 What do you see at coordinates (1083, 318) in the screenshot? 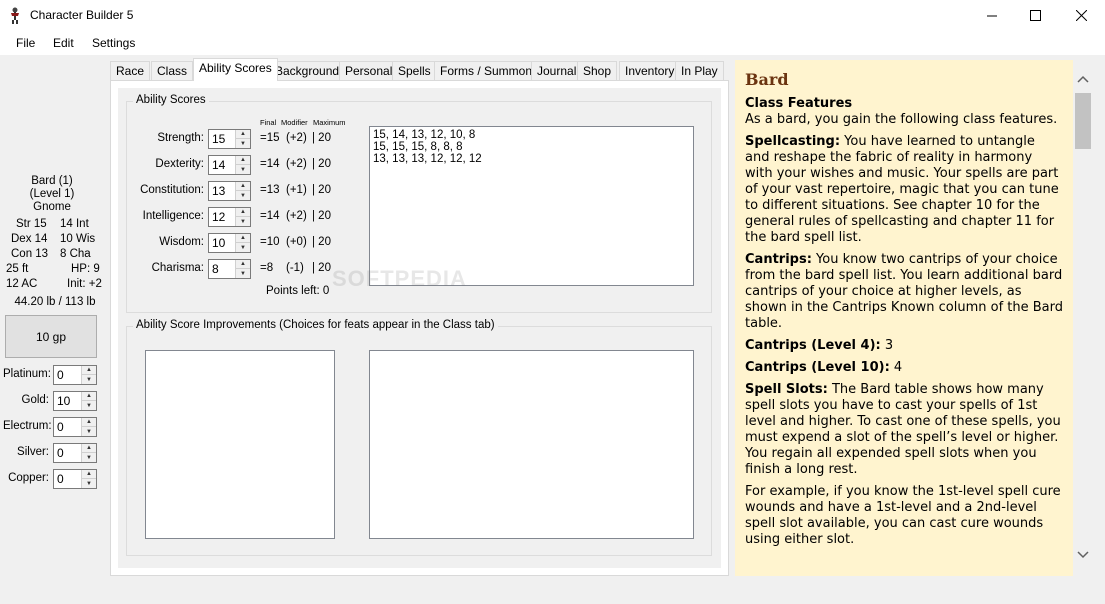
I see `details-scrollbar` at bounding box center [1083, 318].